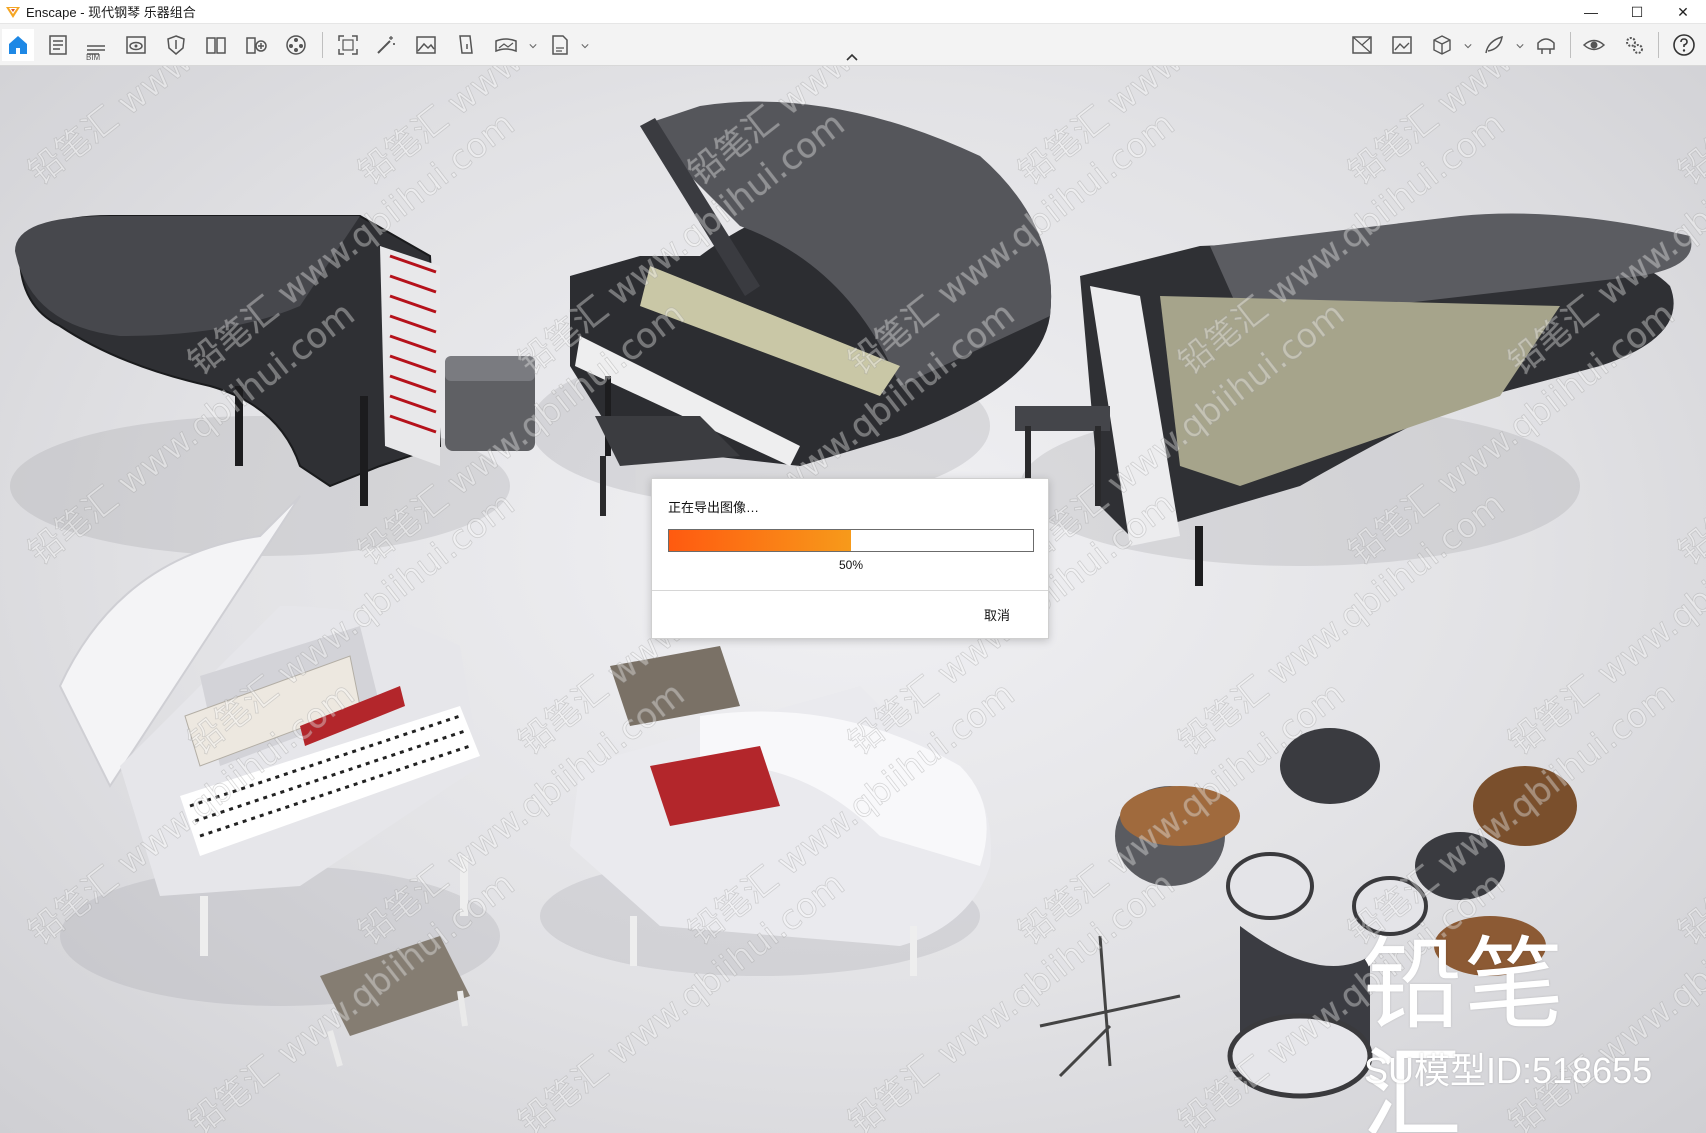 The height and width of the screenshot is (1133, 1706). Describe the element at coordinates (997, 614) in the screenshot. I see `cancel-button: 取消` at that location.